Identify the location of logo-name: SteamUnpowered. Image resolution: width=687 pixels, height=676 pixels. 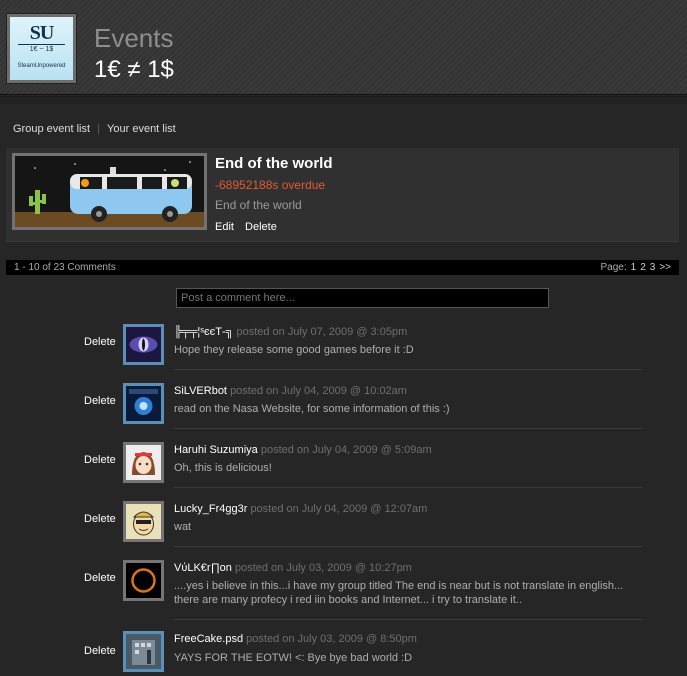
(41, 66).